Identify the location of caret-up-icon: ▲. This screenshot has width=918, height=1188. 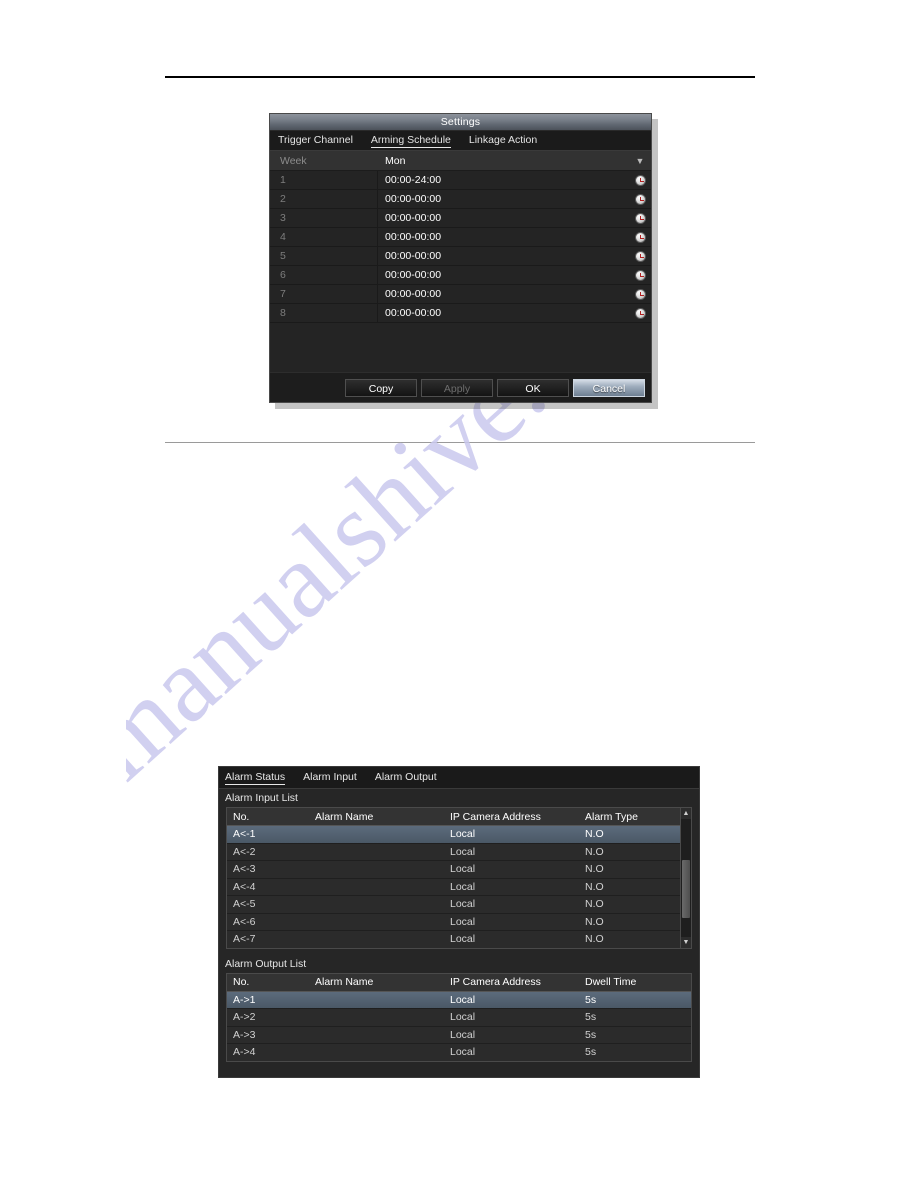
(686, 813).